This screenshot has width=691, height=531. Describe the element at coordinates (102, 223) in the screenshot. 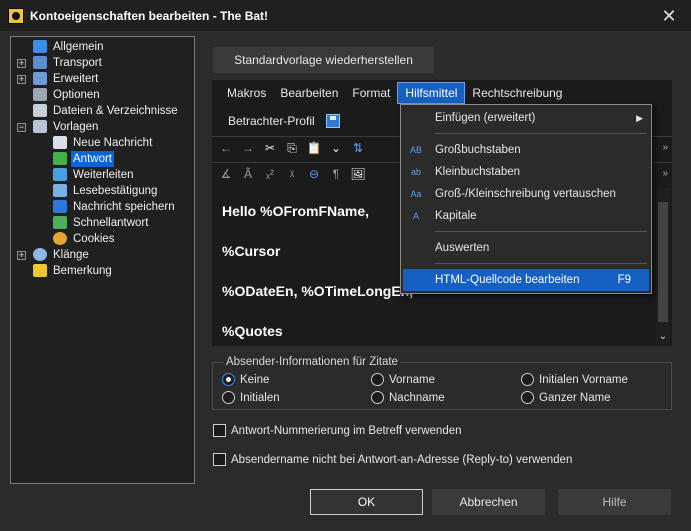

I see `tree-item-schnellantwort: Schnellantwort` at that location.